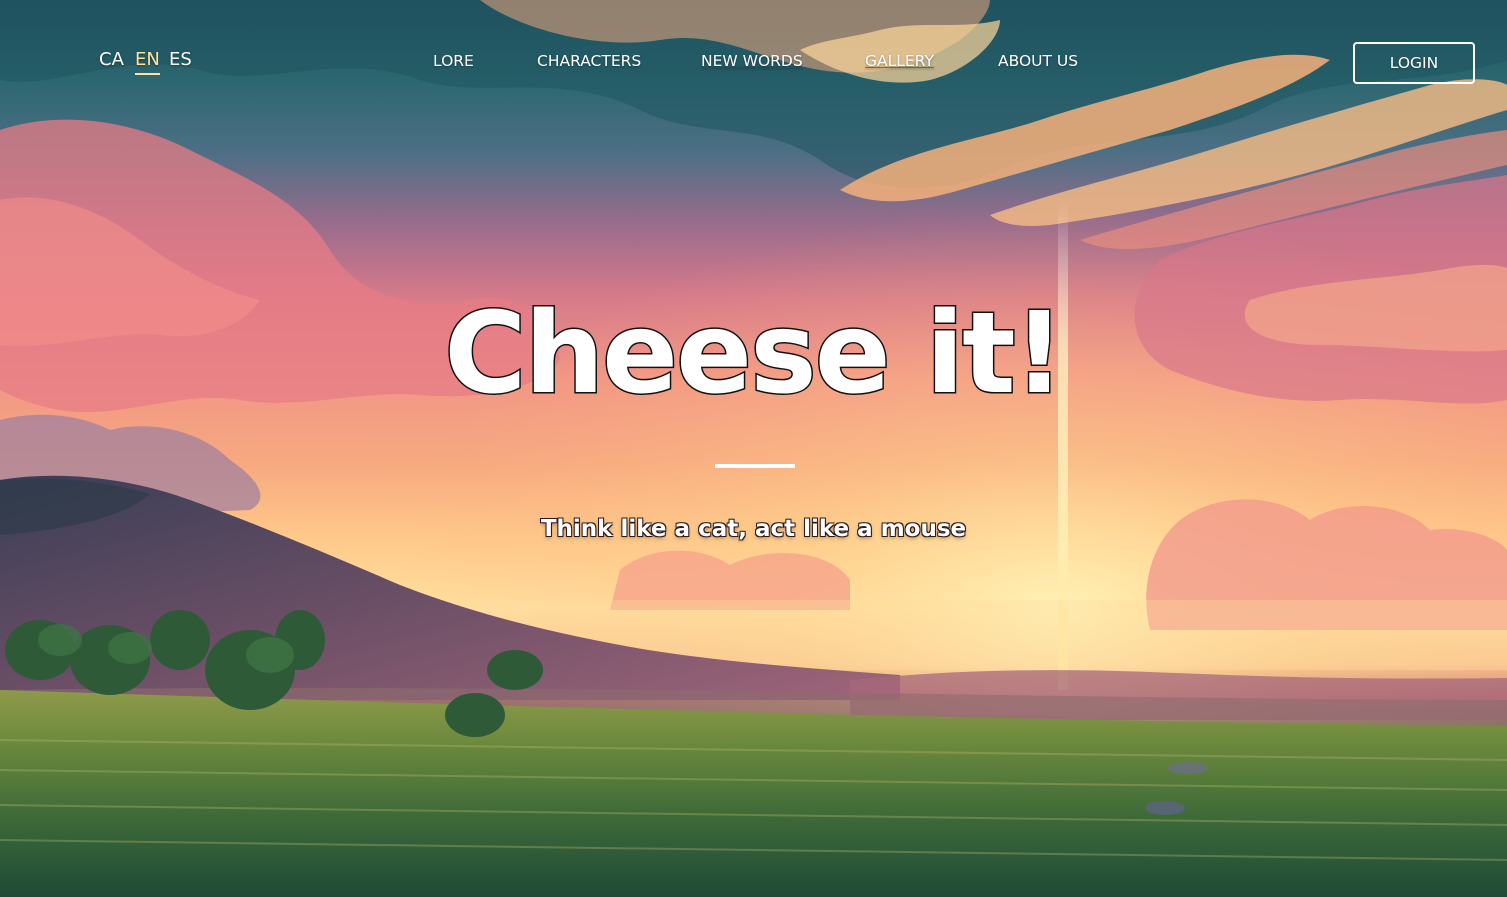  Describe the element at coordinates (147, 62) in the screenshot. I see `language-en: EN` at that location.